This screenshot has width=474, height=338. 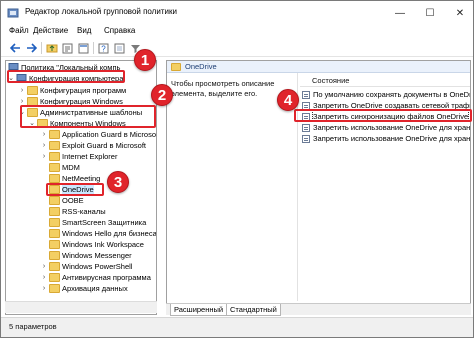 What do you see at coordinates (145, 60) in the screenshot?
I see `callout-1: 1` at bounding box center [145, 60].